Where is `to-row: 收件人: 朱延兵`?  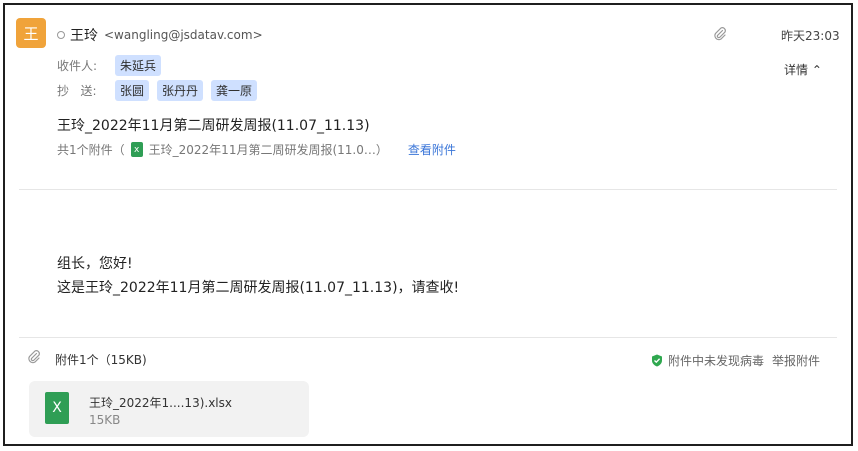 to-row: 收件人: 朱延兵 is located at coordinates (113, 65).